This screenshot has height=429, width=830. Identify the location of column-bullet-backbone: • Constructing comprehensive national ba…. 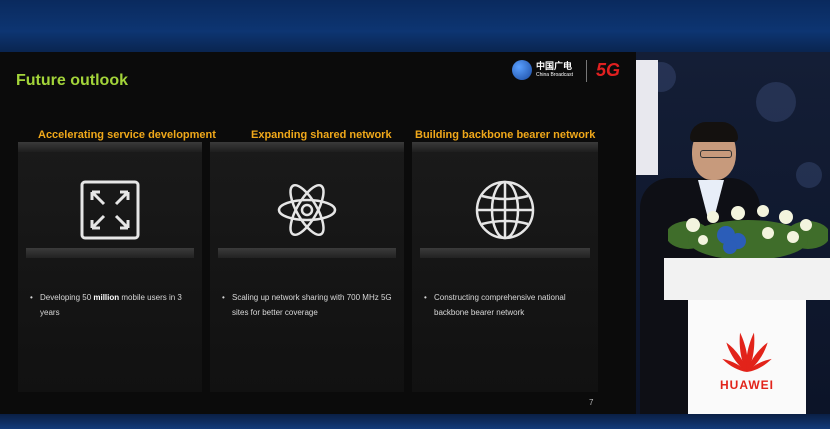
(495, 305).